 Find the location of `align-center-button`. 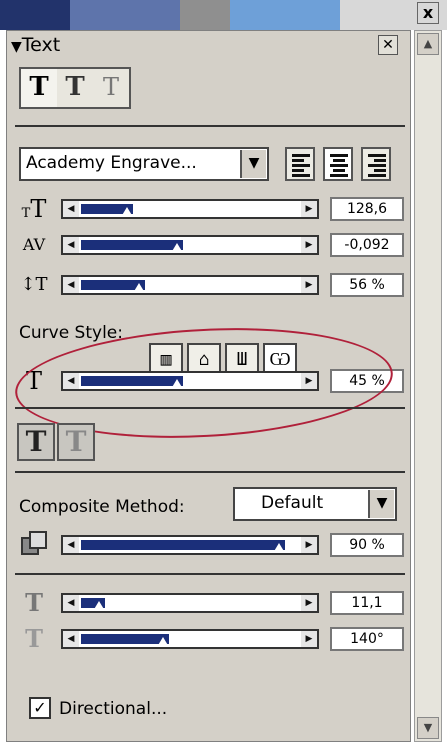

align-center-button is located at coordinates (338, 164).